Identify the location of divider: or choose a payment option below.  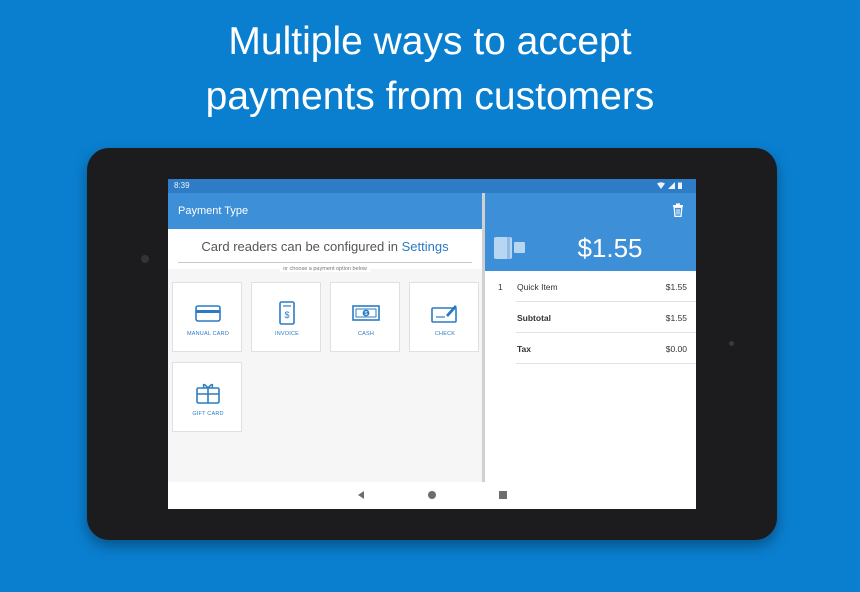
(325, 266).